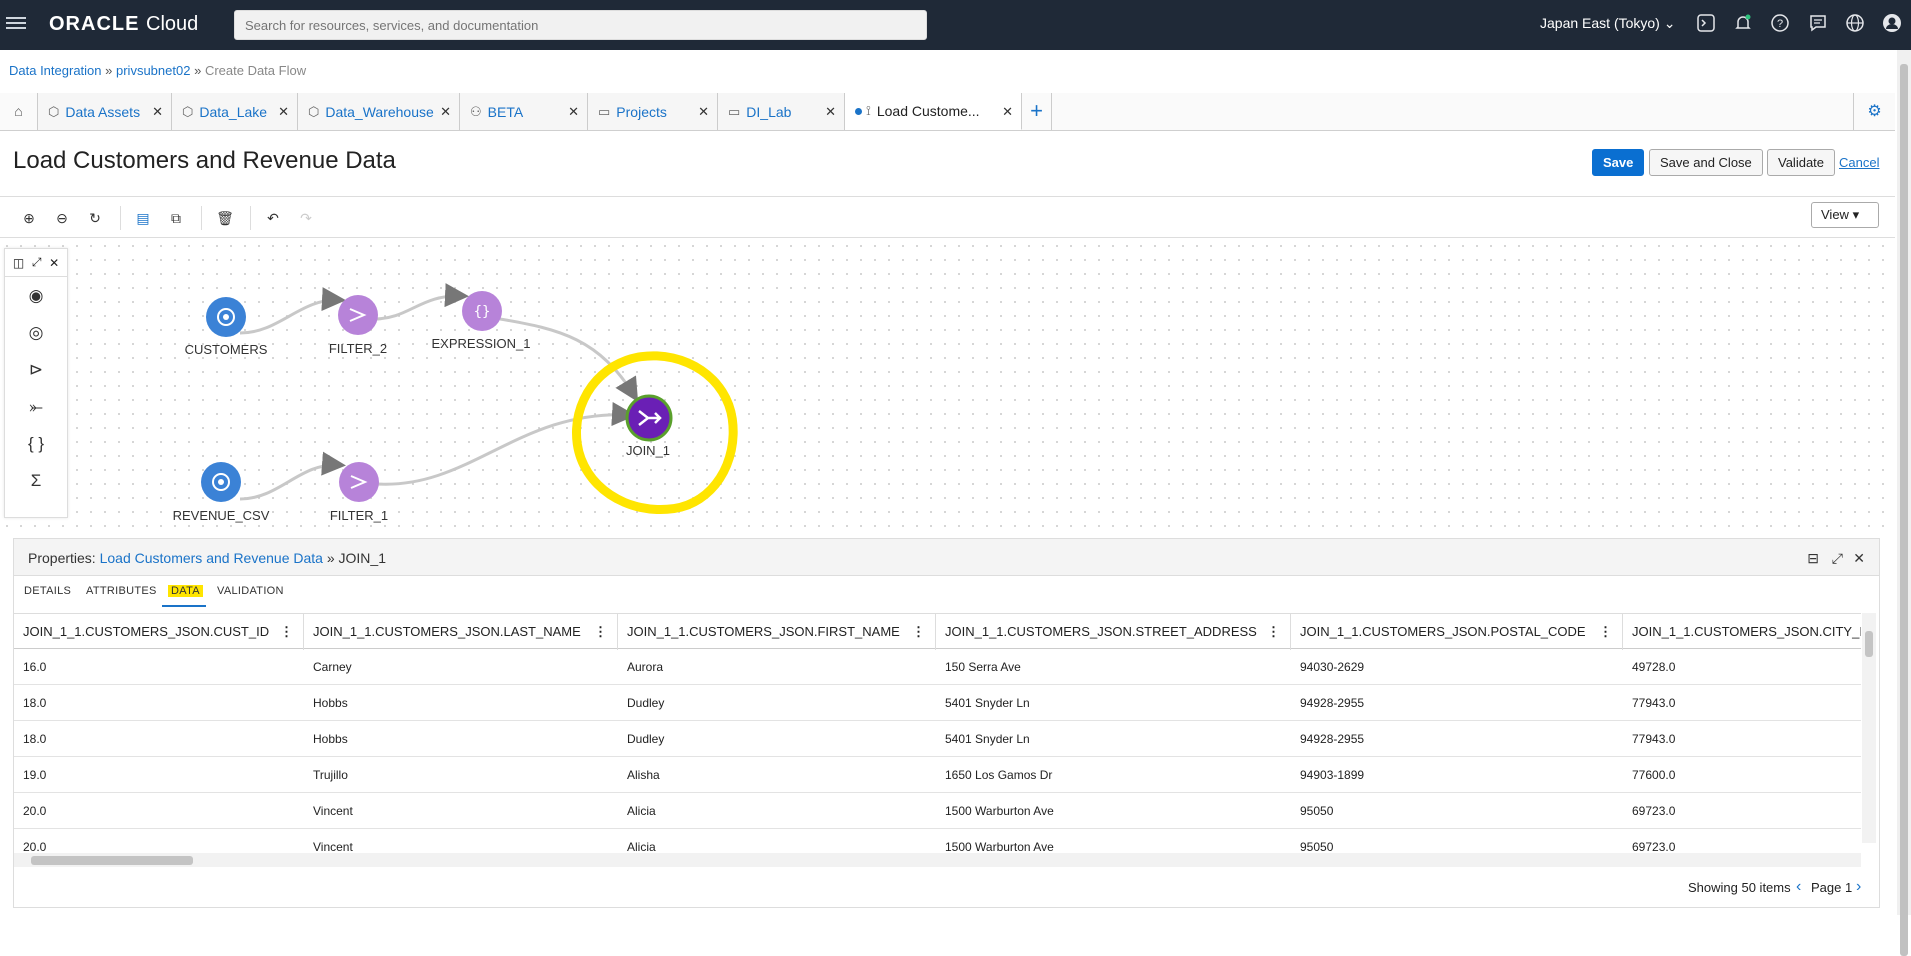 This screenshot has height=956, width=1911. Describe the element at coordinates (947, 217) in the screenshot. I see `canvas-toolbar: ⊕ ⊖ ↻ ▤ ⧉ 🗑 ↶ ↷` at that location.